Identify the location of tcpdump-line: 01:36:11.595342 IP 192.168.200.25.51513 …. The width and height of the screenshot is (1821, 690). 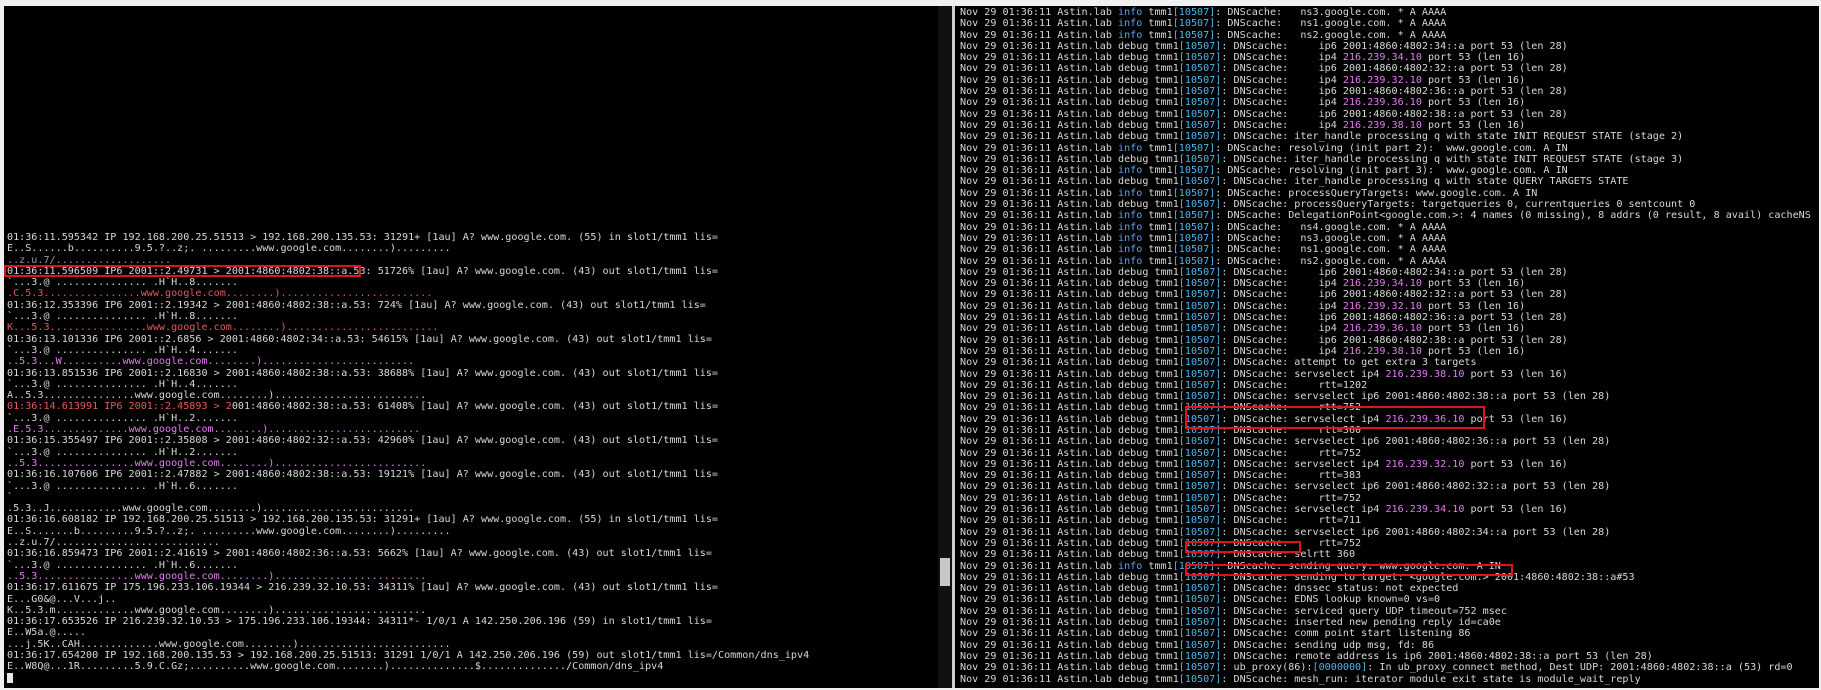
(363, 237).